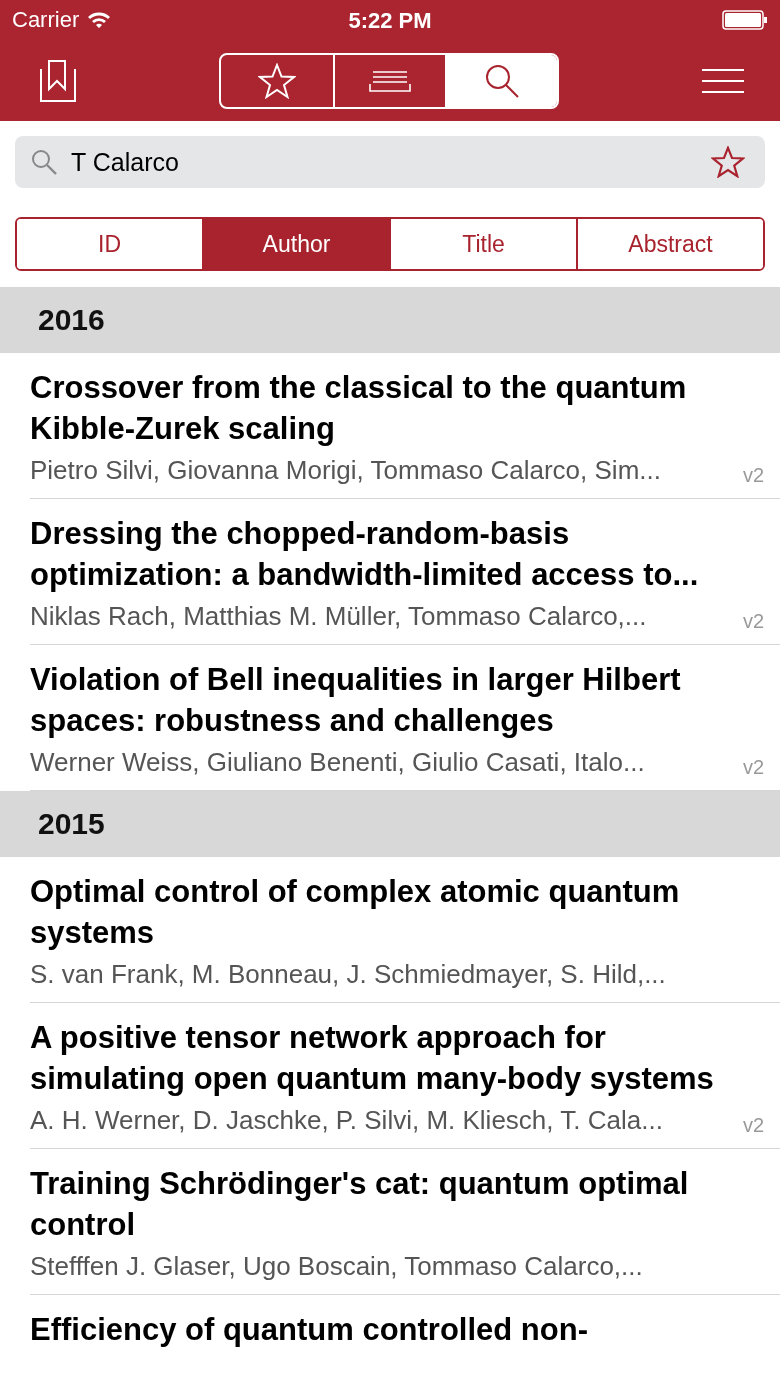 This screenshot has width=780, height=1387. What do you see at coordinates (397, 700) in the screenshot?
I see `paper-title: Violation of Bell inequalities in larger Hilbert spaces: robustness and challenges` at bounding box center [397, 700].